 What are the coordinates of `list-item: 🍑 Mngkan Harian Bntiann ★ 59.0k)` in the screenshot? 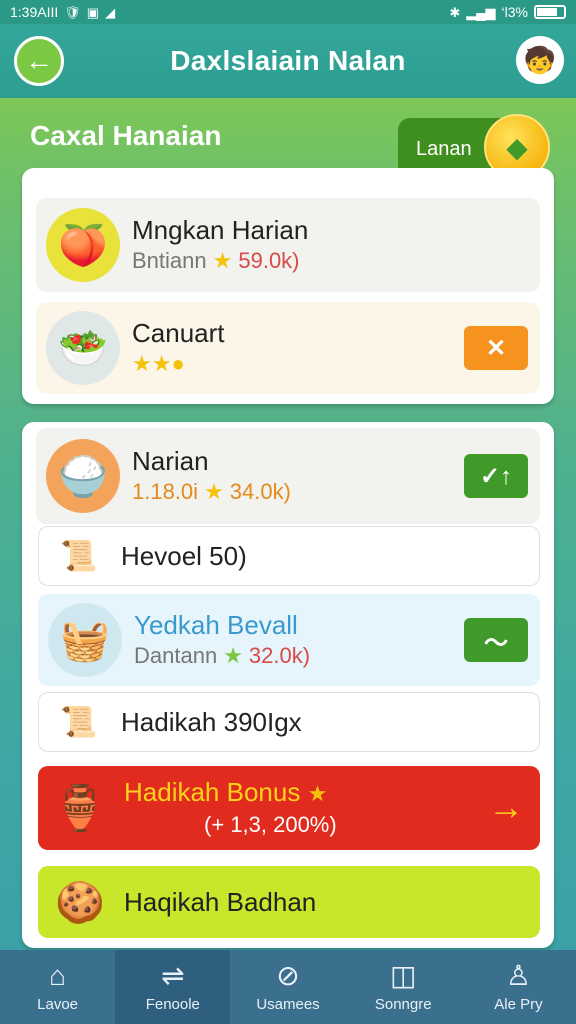 It's located at (288, 245).